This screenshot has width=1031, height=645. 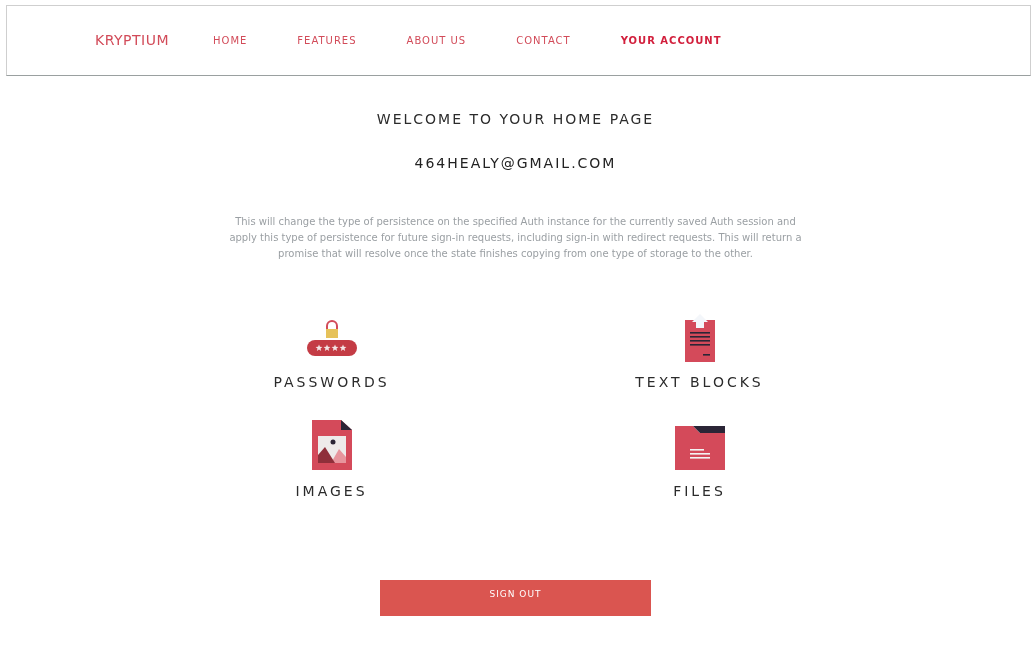 What do you see at coordinates (515, 238) in the screenshot?
I see `description-text: This will change the type of persistence on the specified Auth instance for the currently saved Auth session and apply this type of persistence for future sign-in requests, including sign-in with redirect requests. This will return a promise that will resolve once the state finishes copying from one type of storage to the other.` at bounding box center [515, 238].